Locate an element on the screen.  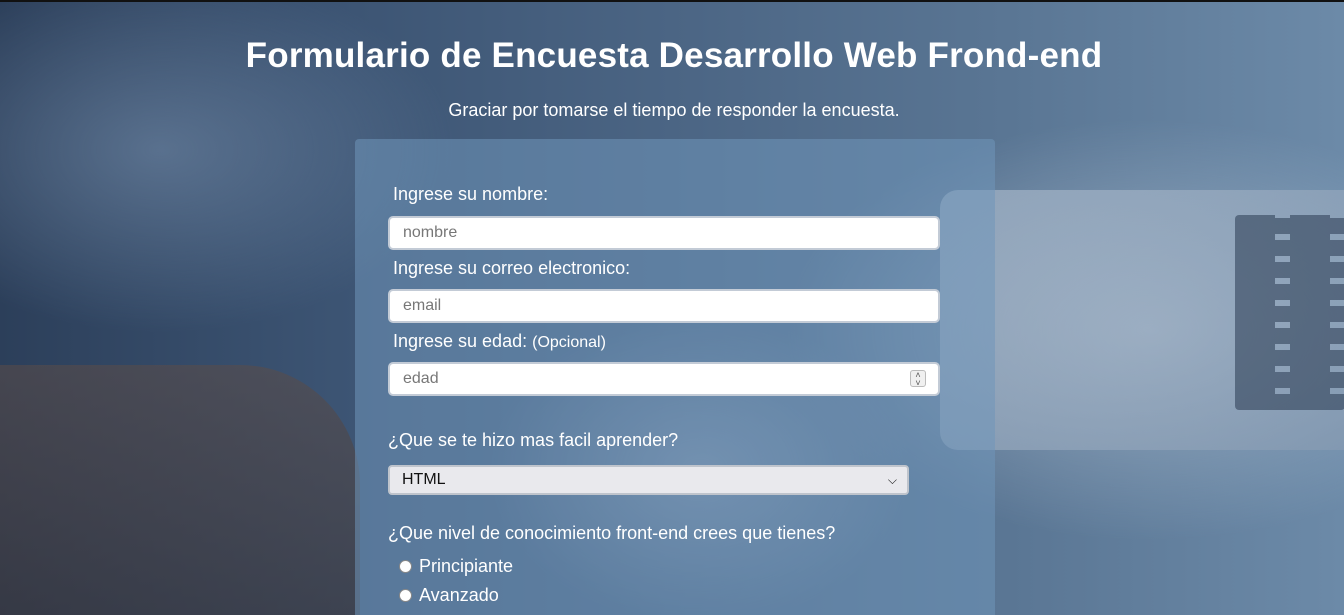
radio-option-avanzado: Avanzado is located at coordinates (449, 595).